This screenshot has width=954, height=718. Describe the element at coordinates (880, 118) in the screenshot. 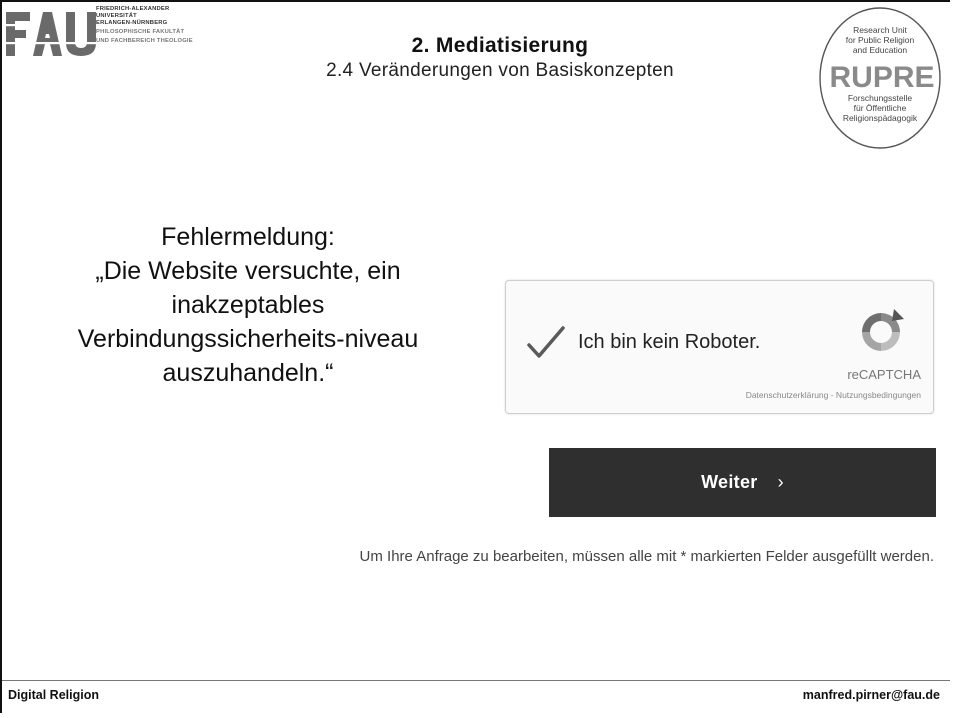

I see `rupre-bottom3: Religionspädagogik` at that location.